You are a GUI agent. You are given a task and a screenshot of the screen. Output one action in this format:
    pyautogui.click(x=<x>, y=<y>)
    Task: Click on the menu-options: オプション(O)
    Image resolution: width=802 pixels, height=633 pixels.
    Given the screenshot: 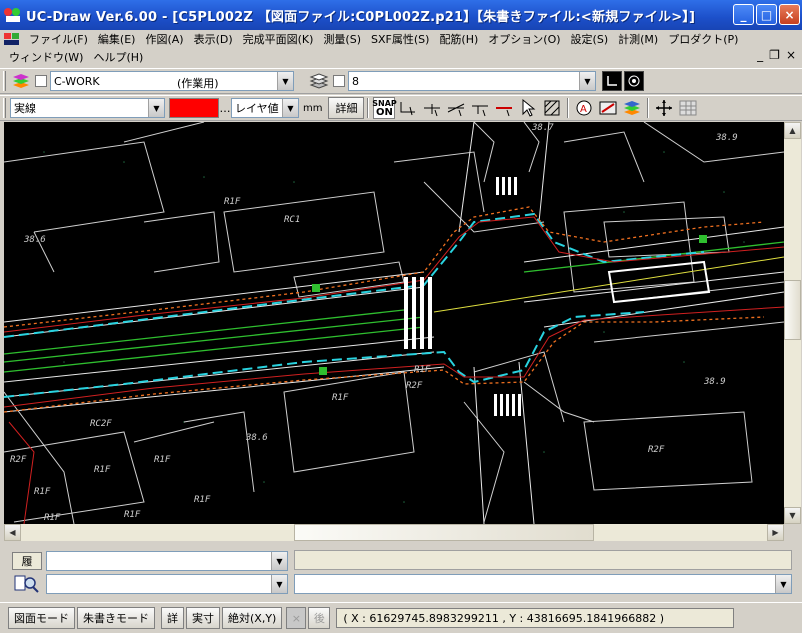 What is the action you would take?
    pyautogui.click(x=524, y=39)
    